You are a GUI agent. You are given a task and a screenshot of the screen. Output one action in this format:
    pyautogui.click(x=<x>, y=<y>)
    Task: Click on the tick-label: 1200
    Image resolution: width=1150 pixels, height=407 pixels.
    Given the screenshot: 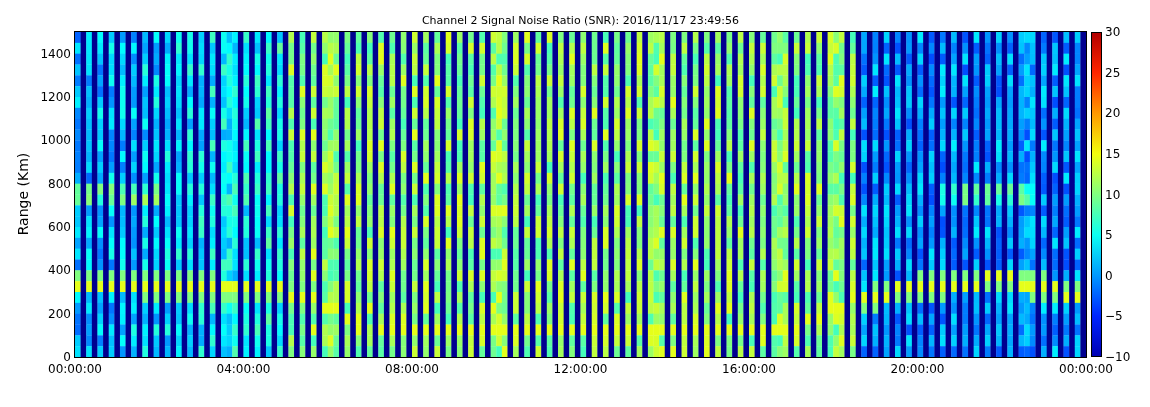 What is the action you would take?
    pyautogui.click(x=55, y=97)
    